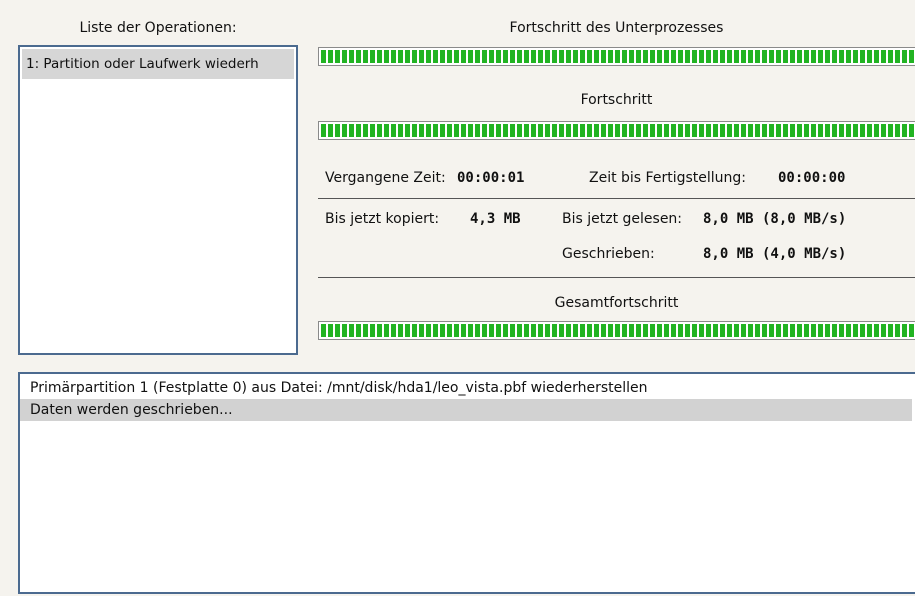 Image resolution: width=915 pixels, height=596 pixels. Describe the element at coordinates (495, 219) in the screenshot. I see `copied-value: 4,3 MB` at that location.